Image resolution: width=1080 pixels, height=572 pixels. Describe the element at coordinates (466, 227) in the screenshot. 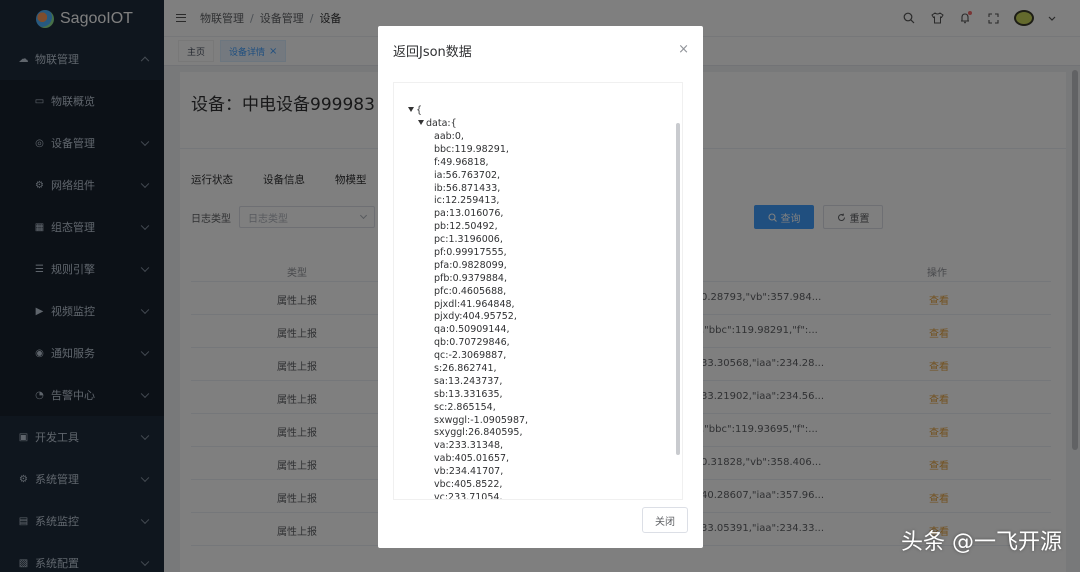

I see `json-line: pb:12.50492,` at that location.